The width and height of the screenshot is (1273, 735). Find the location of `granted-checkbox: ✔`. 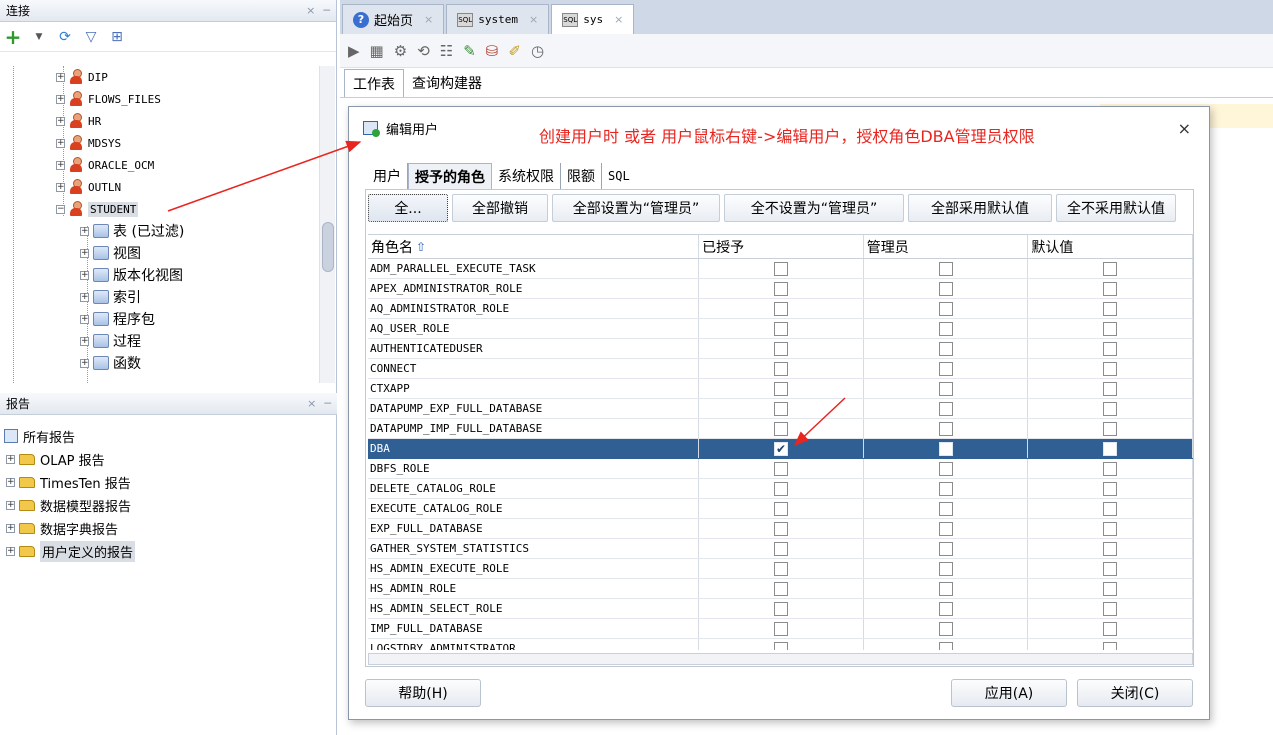

granted-checkbox: ✔ is located at coordinates (780, 448).